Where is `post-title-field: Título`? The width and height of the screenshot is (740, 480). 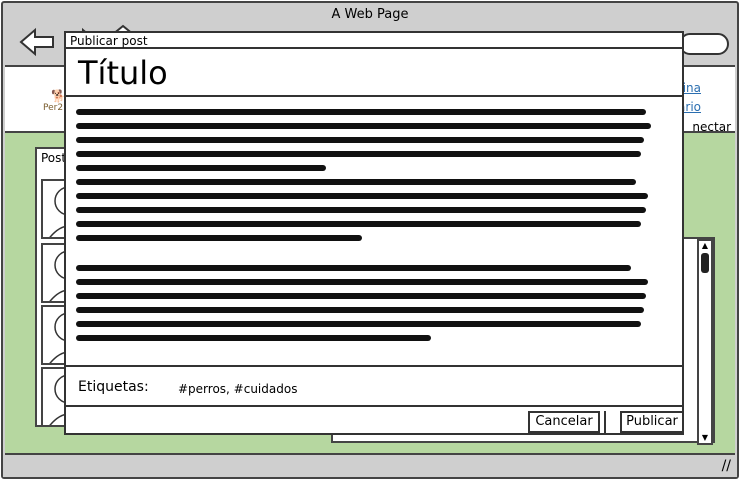 post-title-field: Título is located at coordinates (374, 73).